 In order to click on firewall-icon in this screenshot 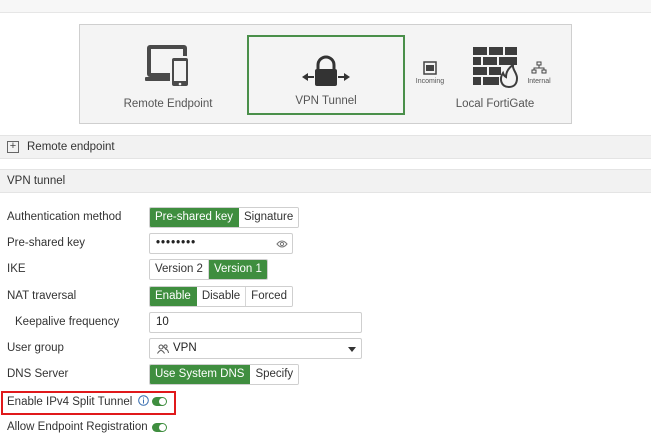, I will do `click(496, 68)`.